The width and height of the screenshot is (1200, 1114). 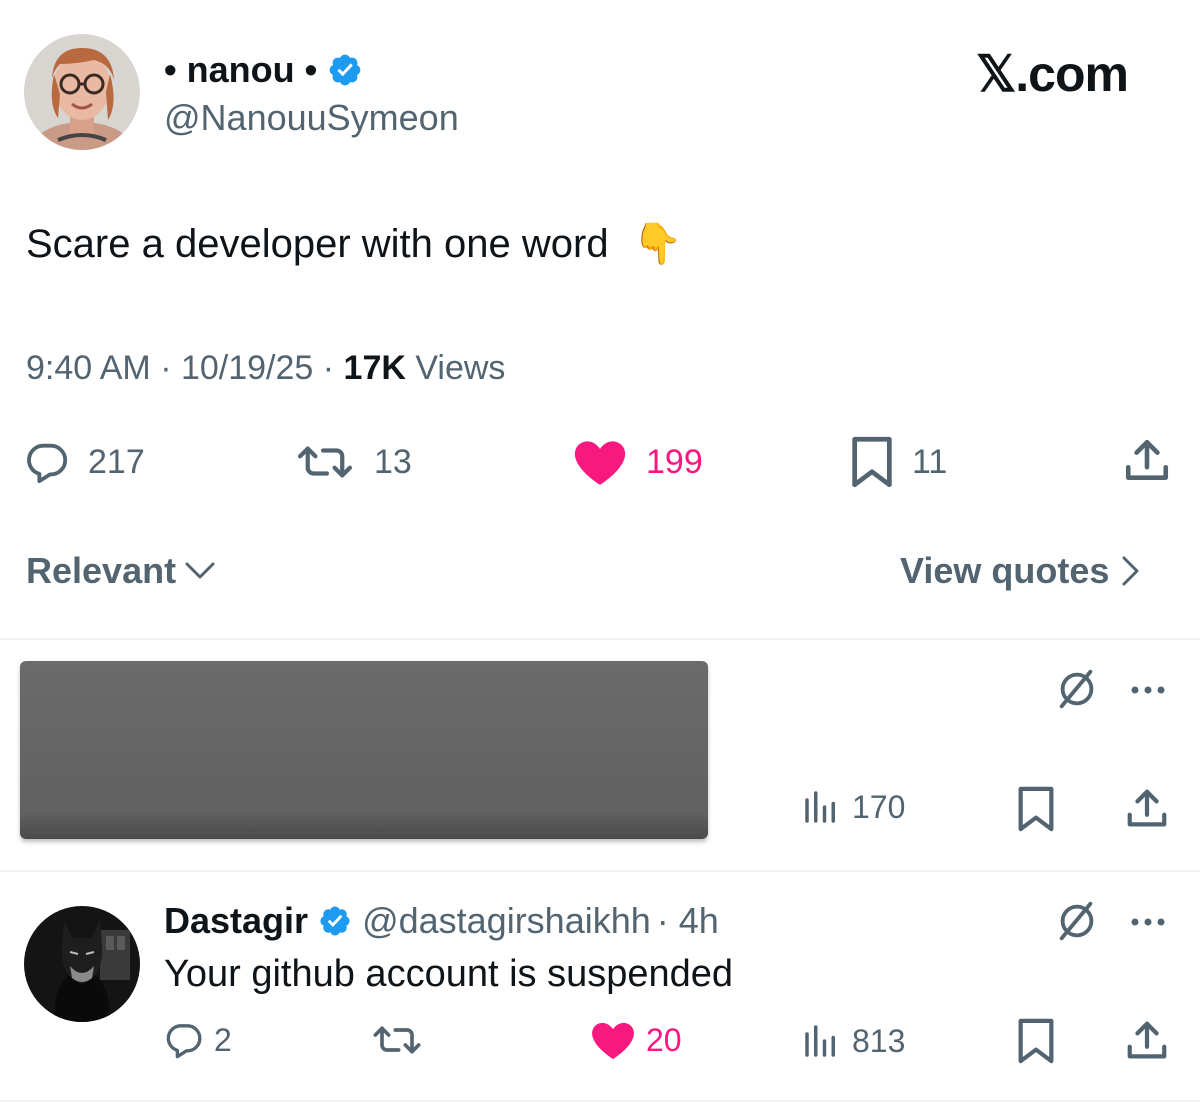 What do you see at coordinates (240, 70) in the screenshot?
I see `author-display-name: • nanou •` at bounding box center [240, 70].